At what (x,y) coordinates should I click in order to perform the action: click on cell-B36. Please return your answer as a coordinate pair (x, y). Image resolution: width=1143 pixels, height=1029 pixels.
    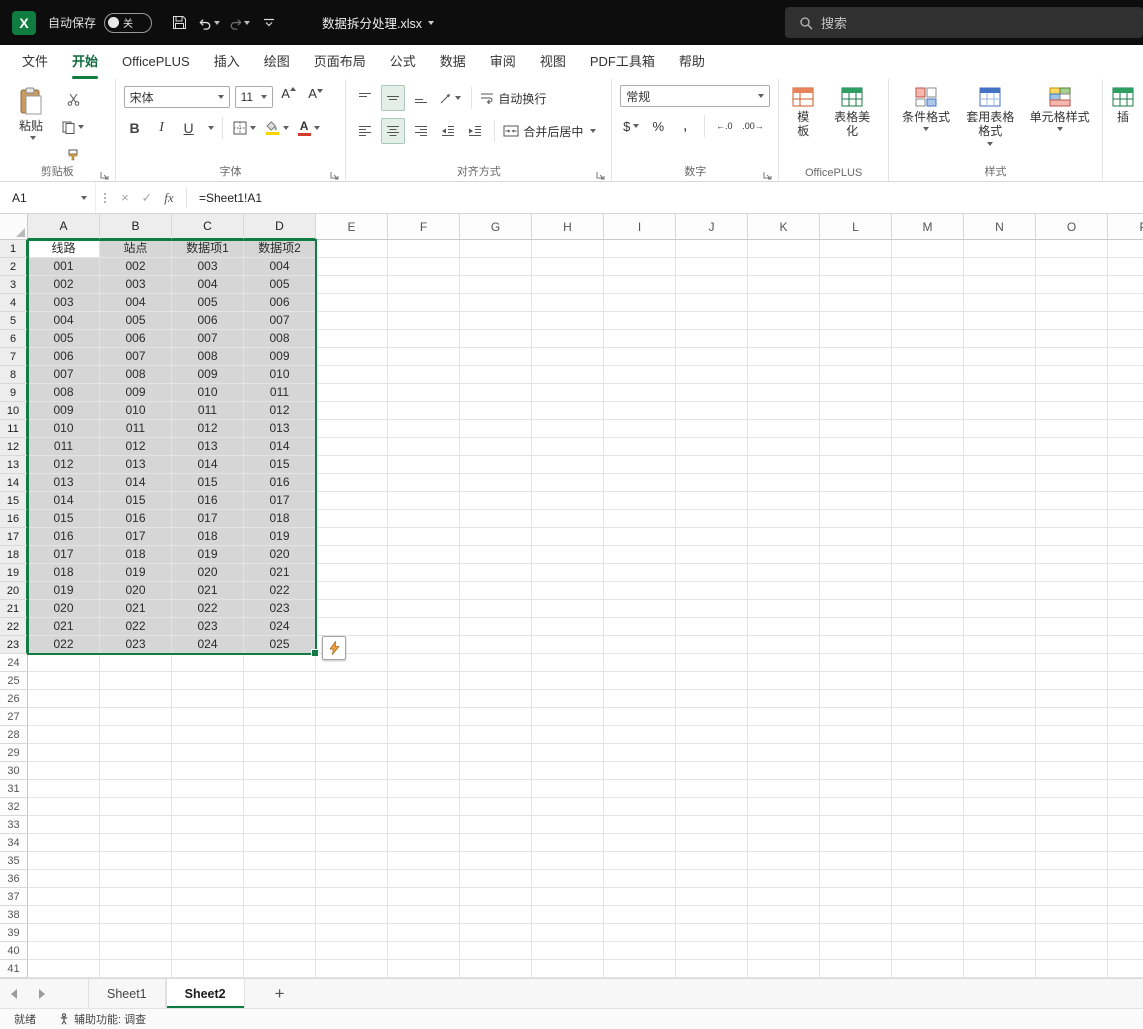
    Looking at the image, I should click on (136, 879).